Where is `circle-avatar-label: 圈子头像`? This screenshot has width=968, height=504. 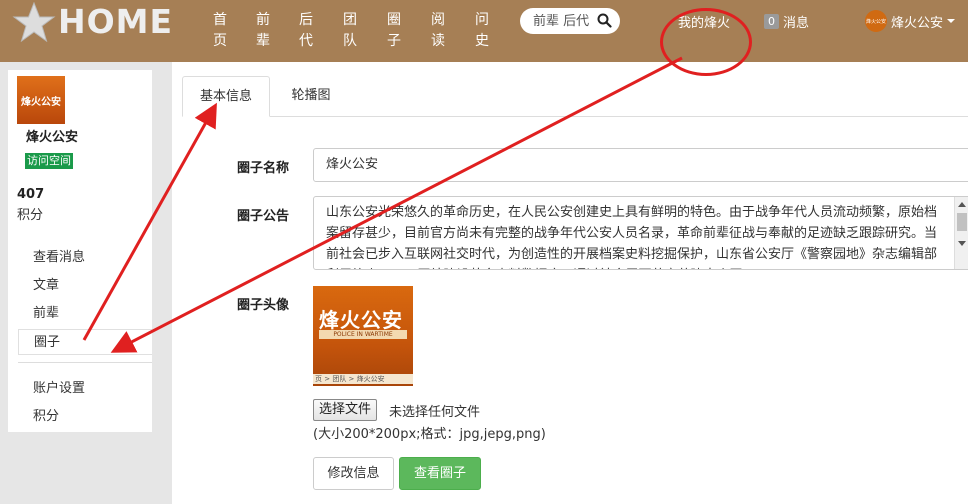 circle-avatar-label: 圈子头像 is located at coordinates (263, 305).